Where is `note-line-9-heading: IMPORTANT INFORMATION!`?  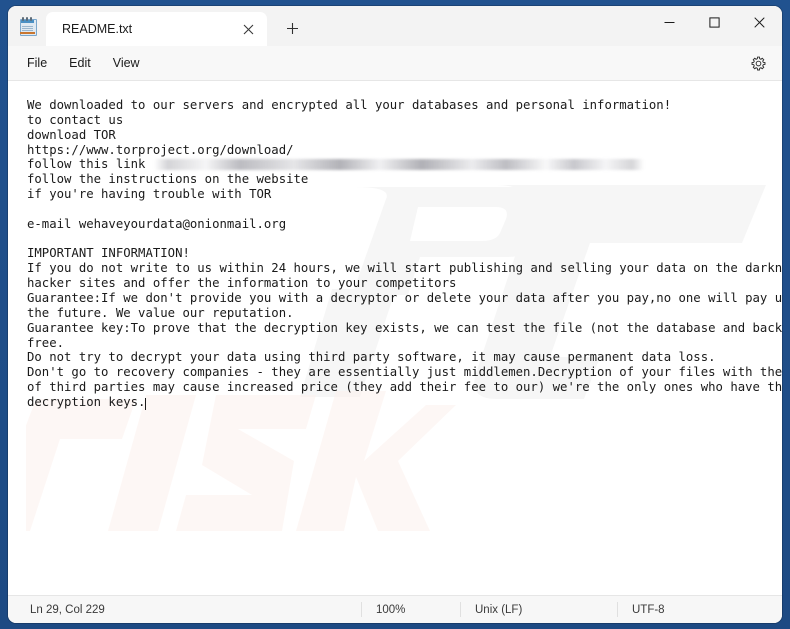
note-line-9-heading: IMPORTANT INFORMATION! is located at coordinates (108, 253).